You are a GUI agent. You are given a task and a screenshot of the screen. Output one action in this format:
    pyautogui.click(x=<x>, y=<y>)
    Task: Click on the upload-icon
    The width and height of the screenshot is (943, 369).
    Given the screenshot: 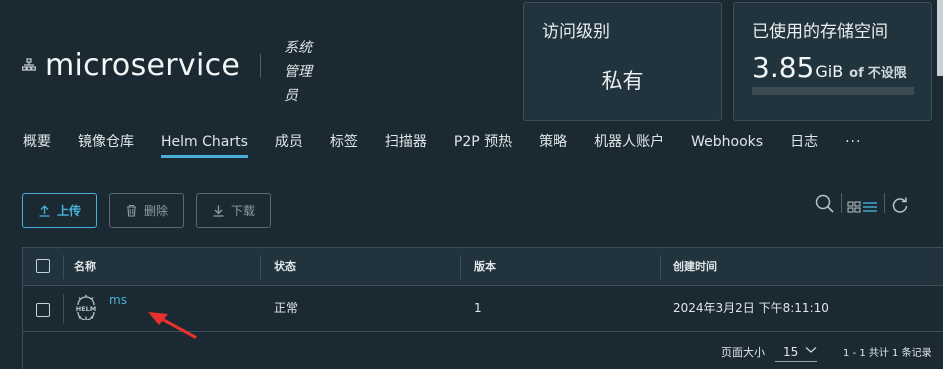 What is the action you would take?
    pyautogui.click(x=44, y=211)
    